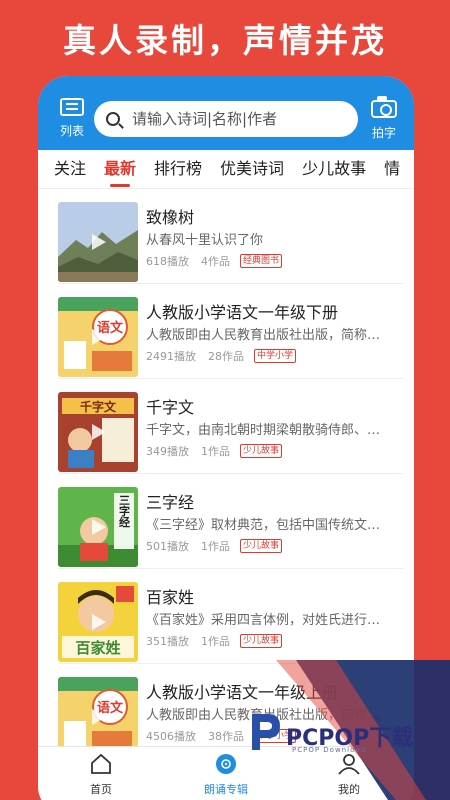 Image resolution: width=450 pixels, height=800 pixels. What do you see at coordinates (170, 502) in the screenshot?
I see `album-title: 三字经` at bounding box center [170, 502].